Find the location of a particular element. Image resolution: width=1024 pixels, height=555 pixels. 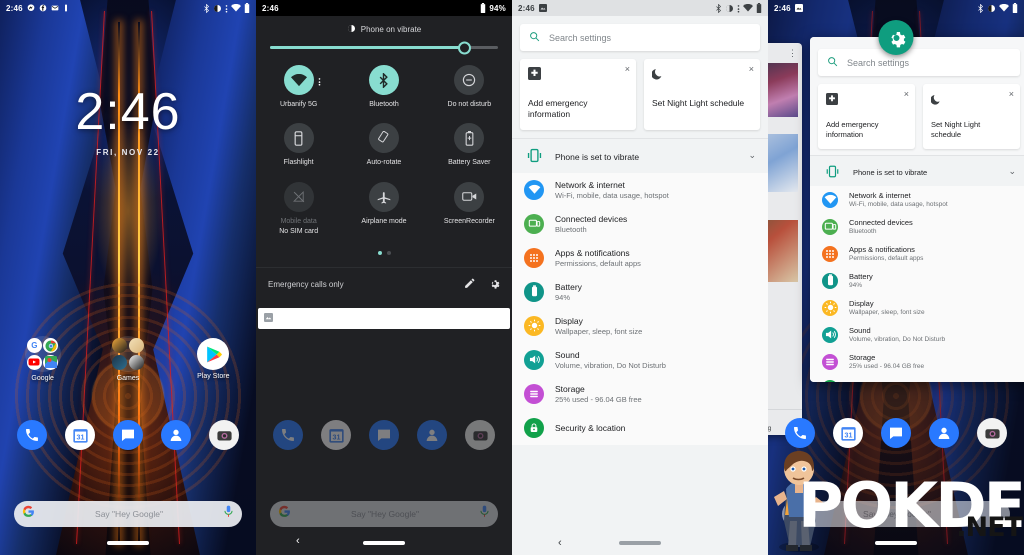

vibrate-status: Phone on vibrate is located at coordinates (384, 29).